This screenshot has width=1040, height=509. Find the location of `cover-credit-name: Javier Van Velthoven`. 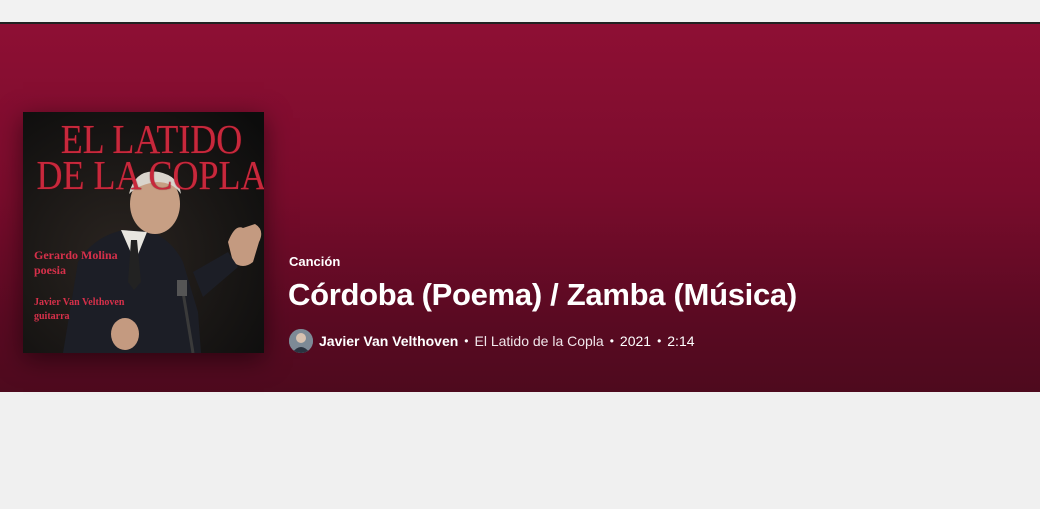

cover-credit-name: Javier Van Velthoven is located at coordinates (79, 302).